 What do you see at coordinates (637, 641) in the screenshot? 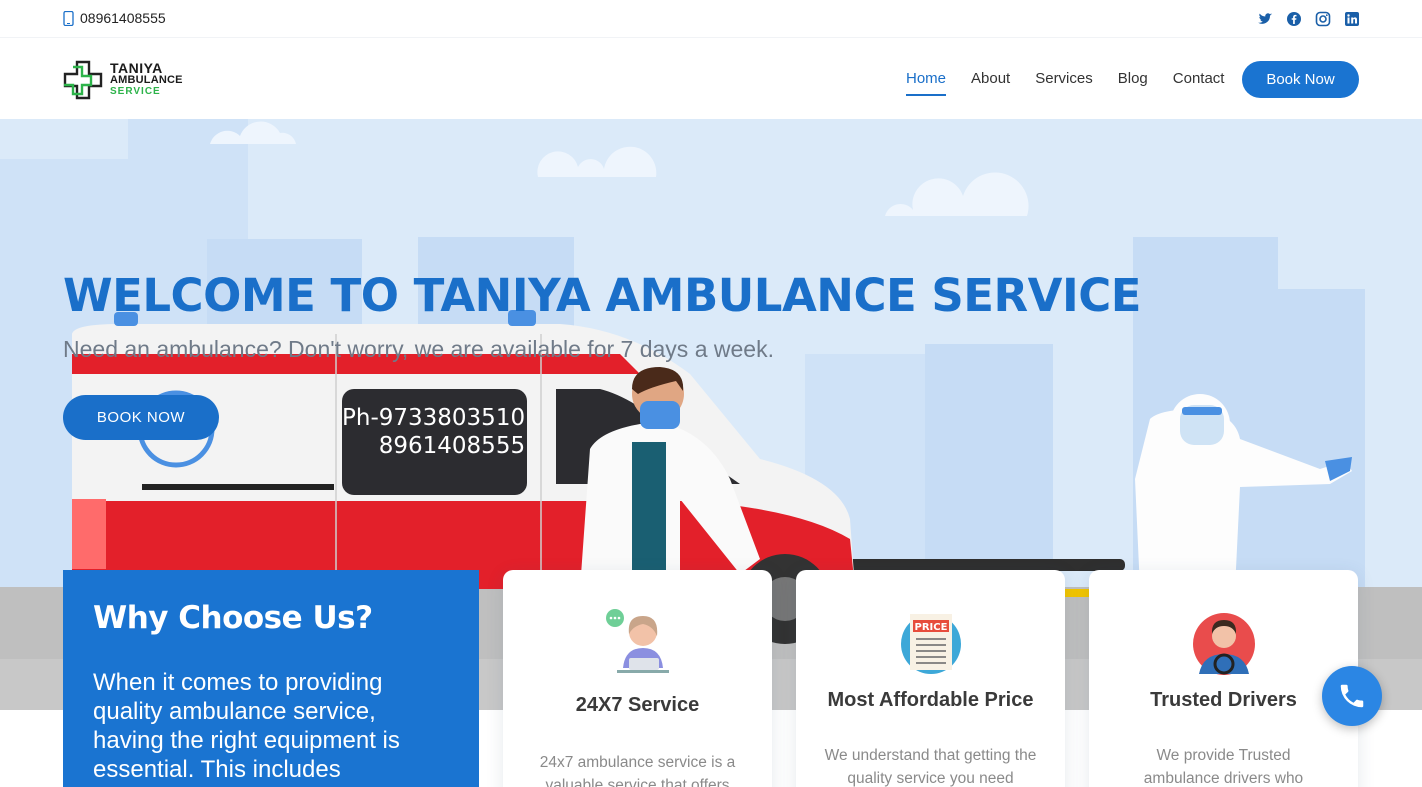
I see `support-agent-icon` at bounding box center [637, 641].